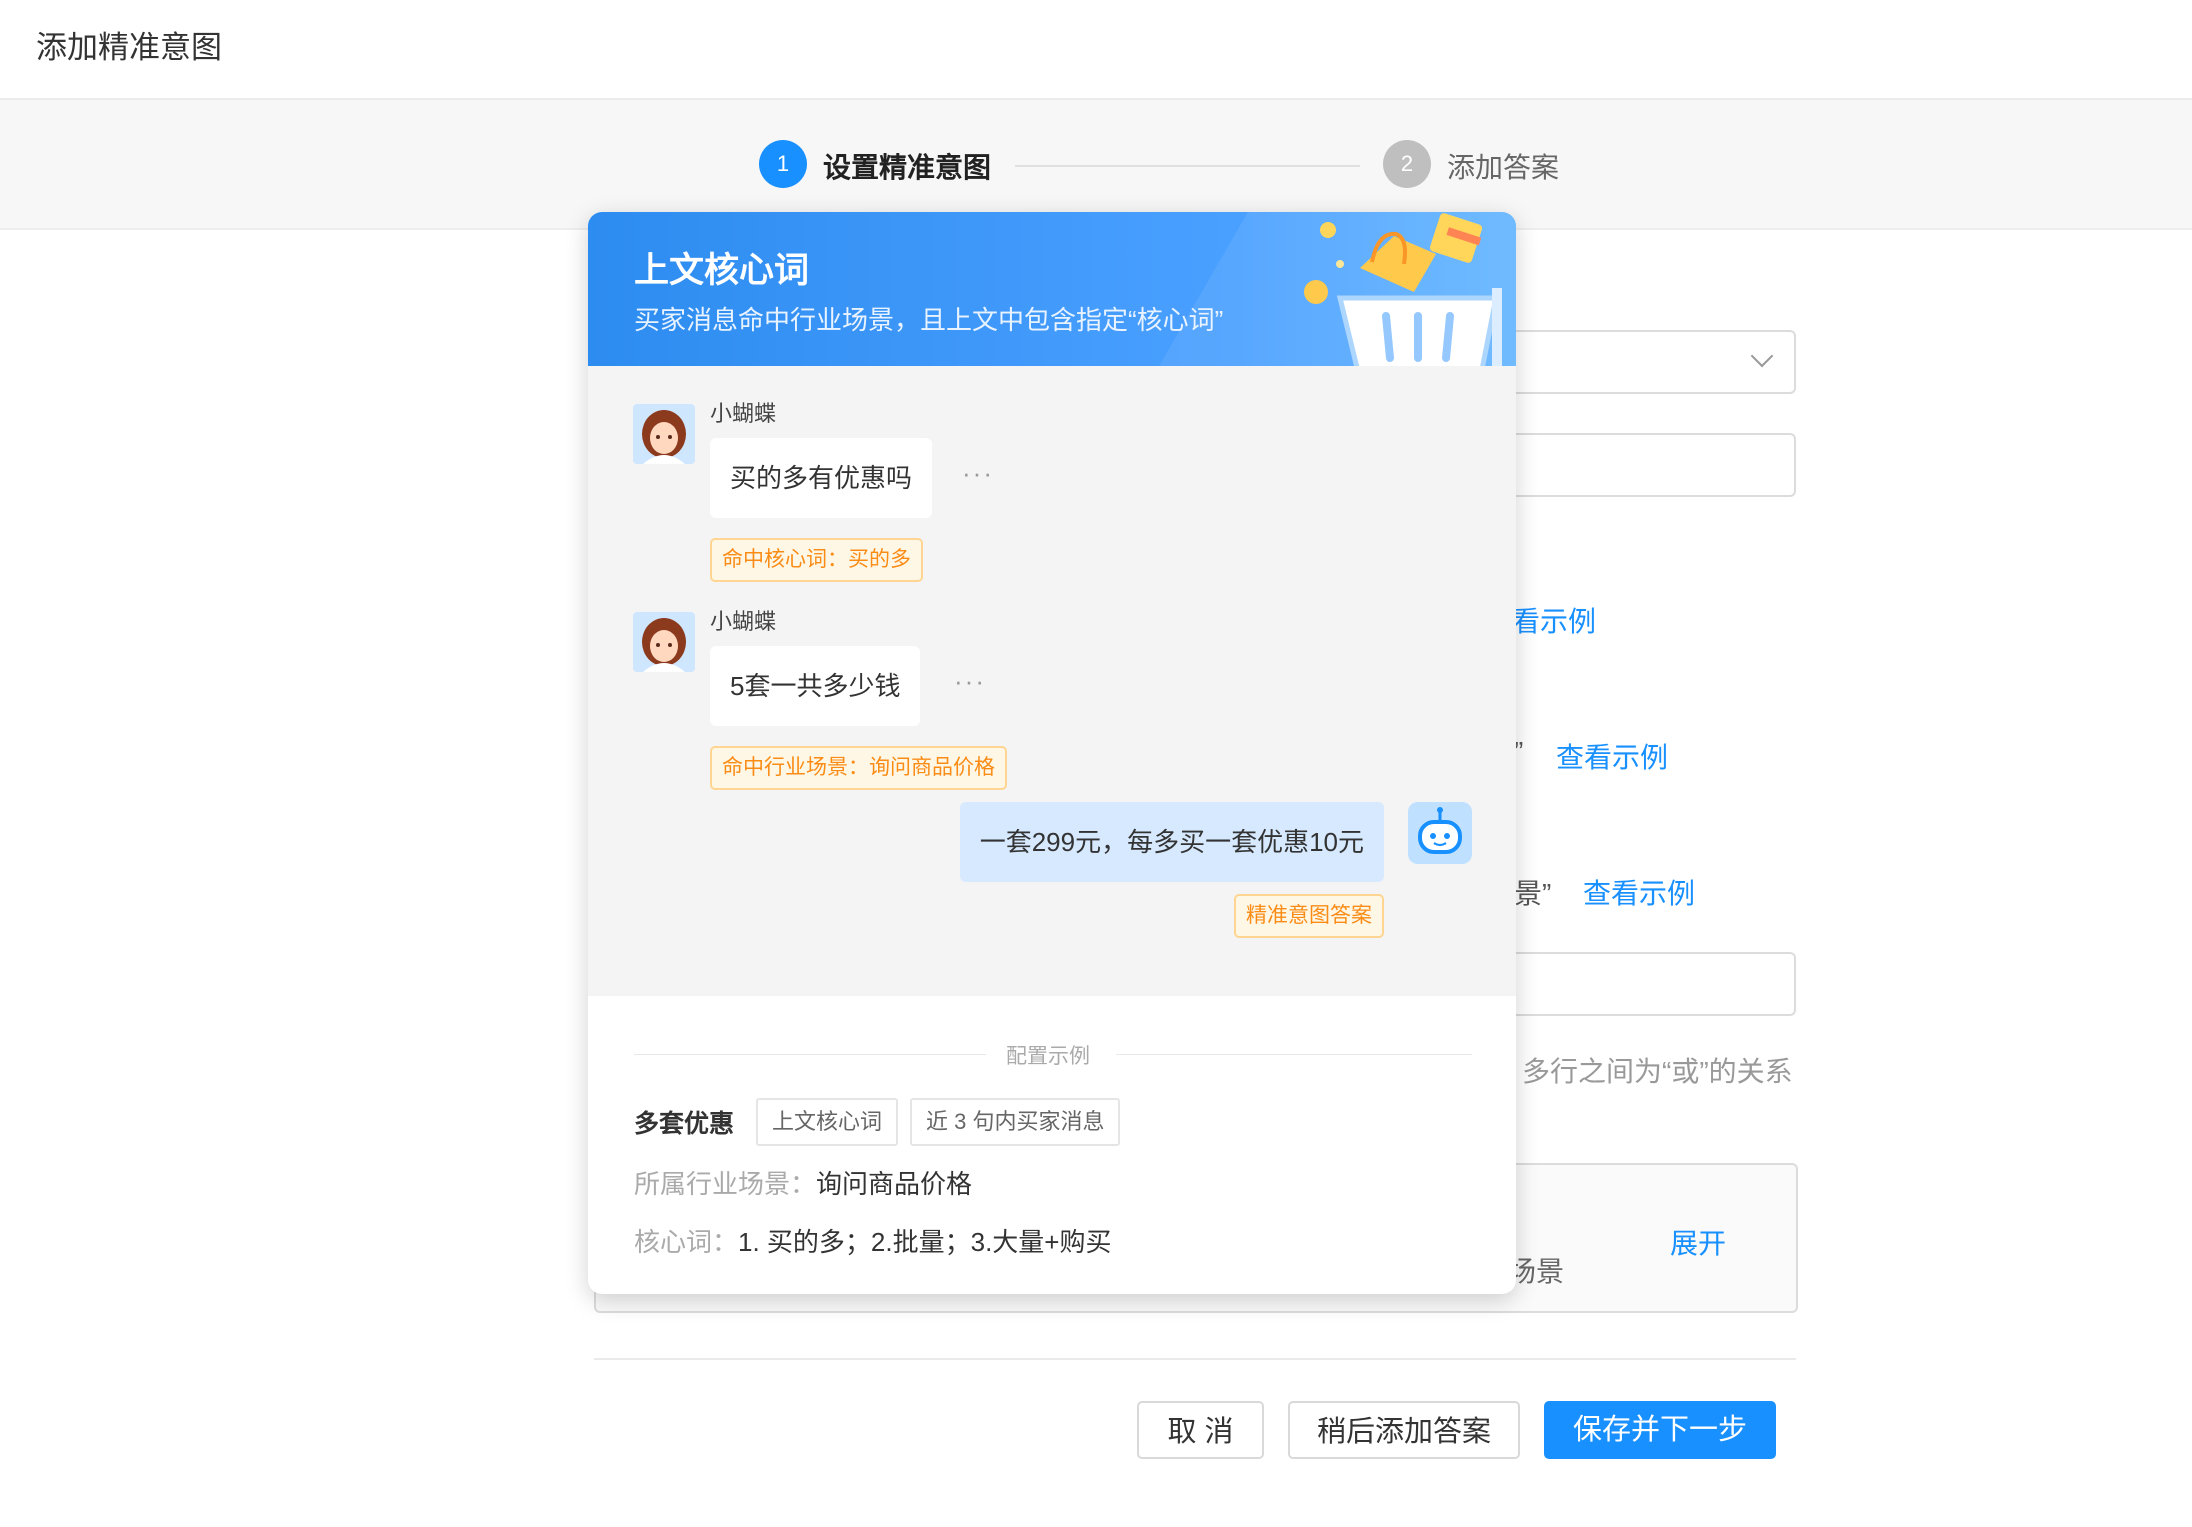 This screenshot has width=2192, height=1527. Describe the element at coordinates (1698, 1242) in the screenshot. I see `expand-link: 展开` at that location.